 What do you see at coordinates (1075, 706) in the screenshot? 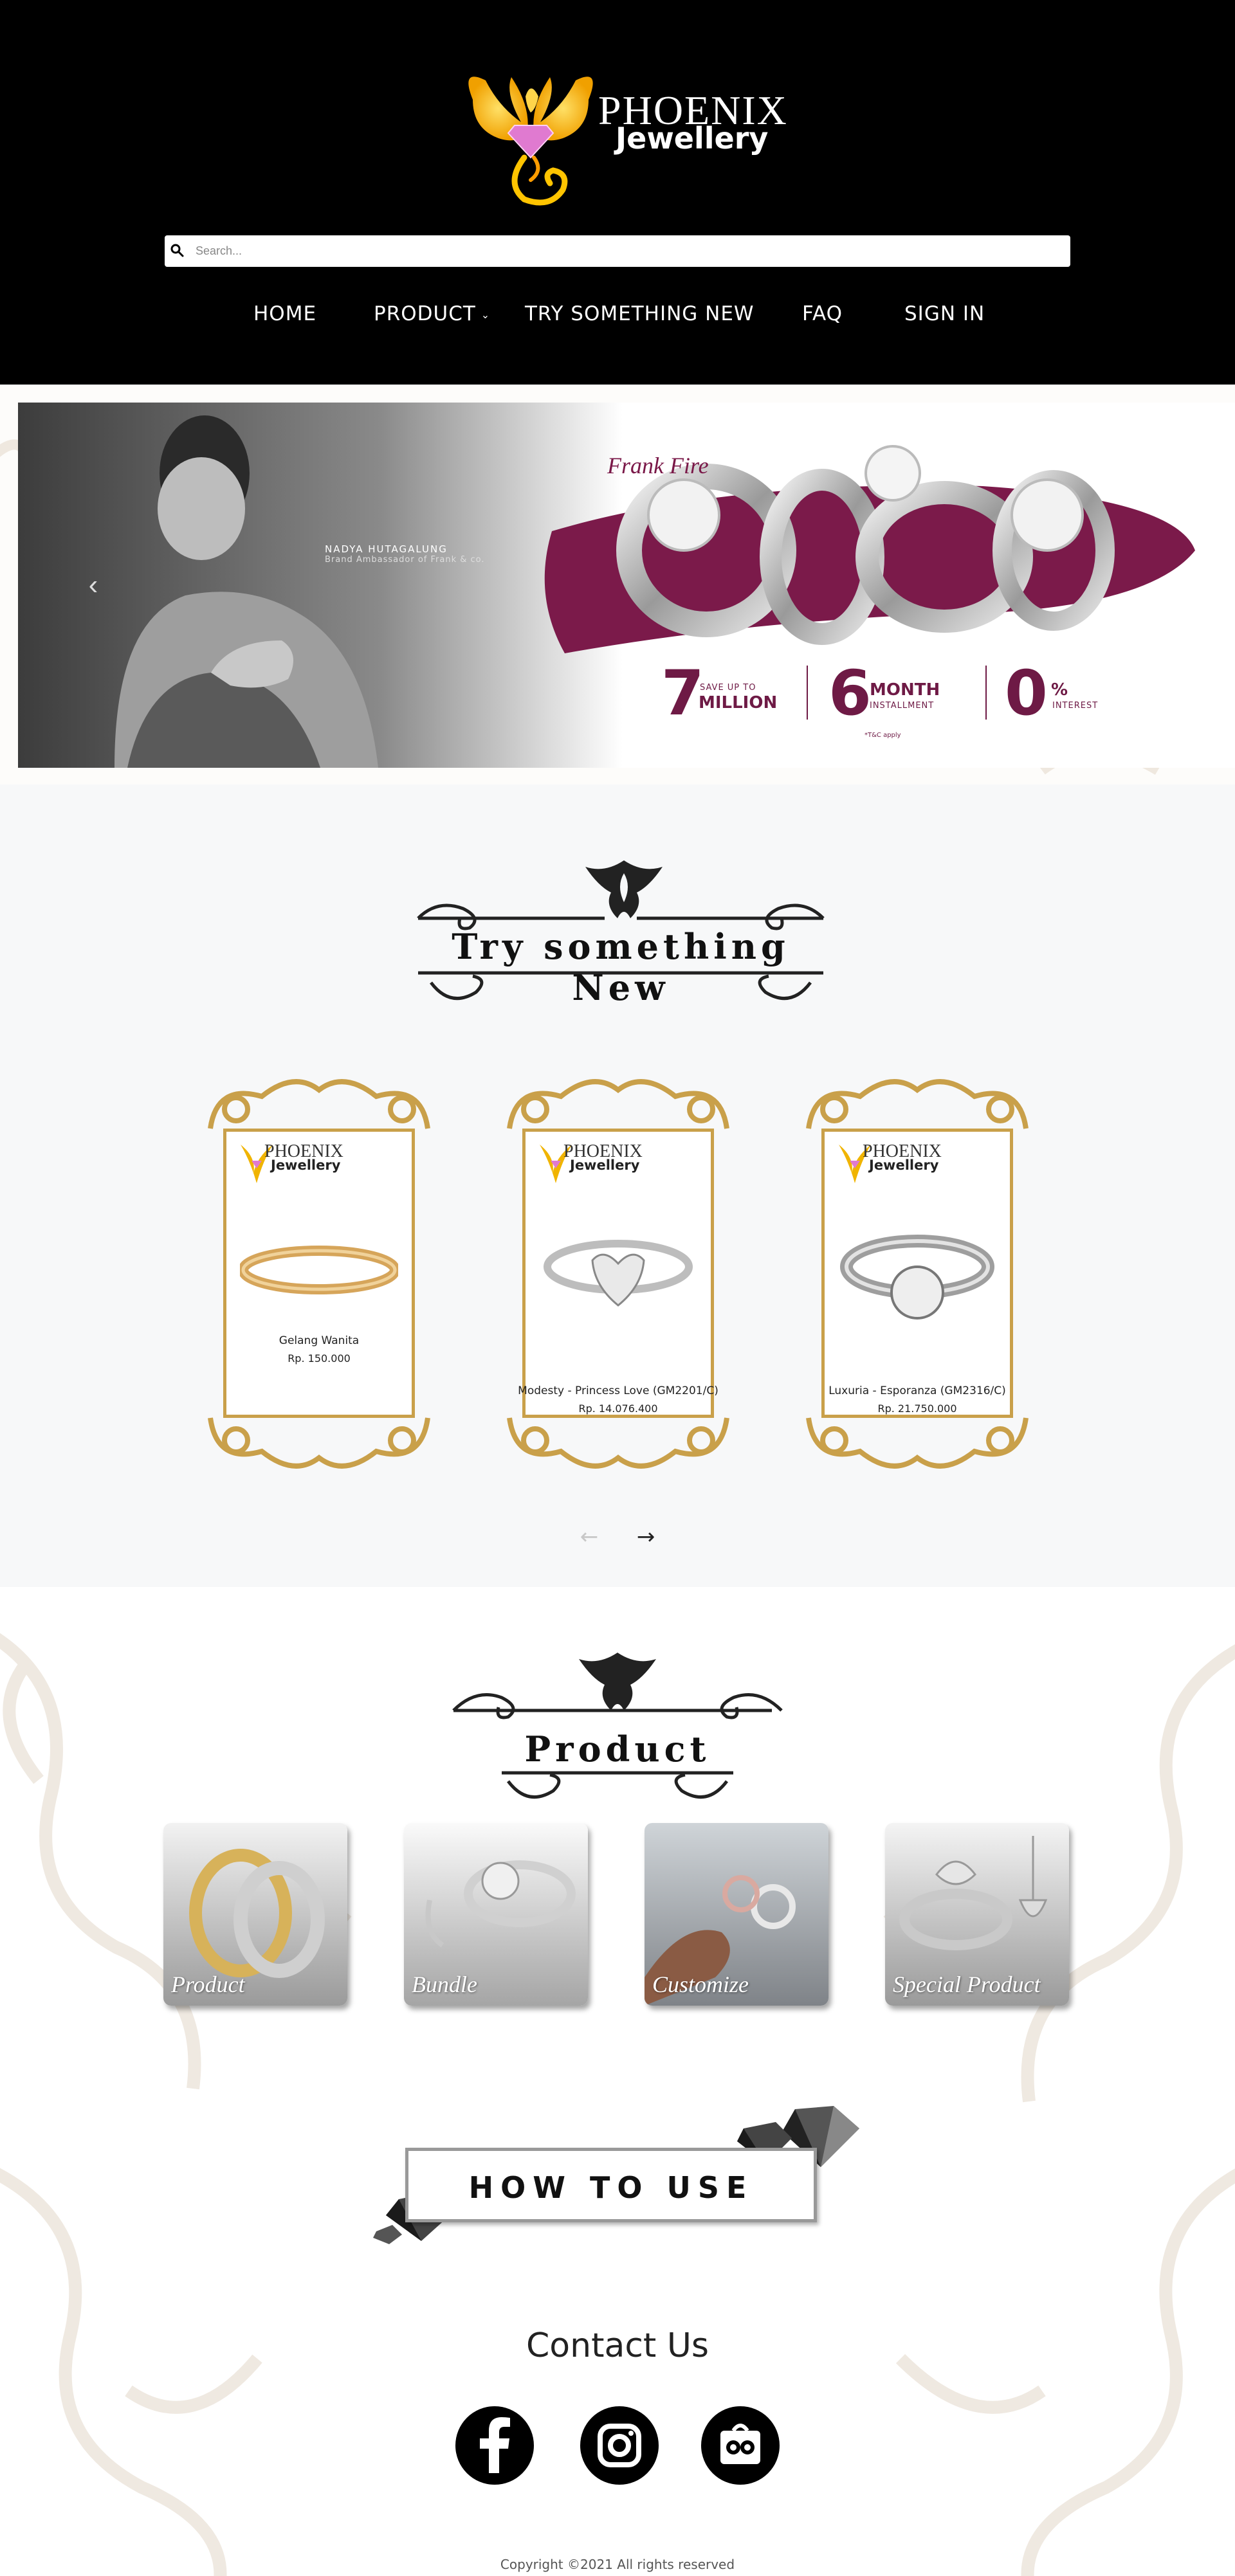
I see `promo-caption-3: INTEREST` at bounding box center [1075, 706].